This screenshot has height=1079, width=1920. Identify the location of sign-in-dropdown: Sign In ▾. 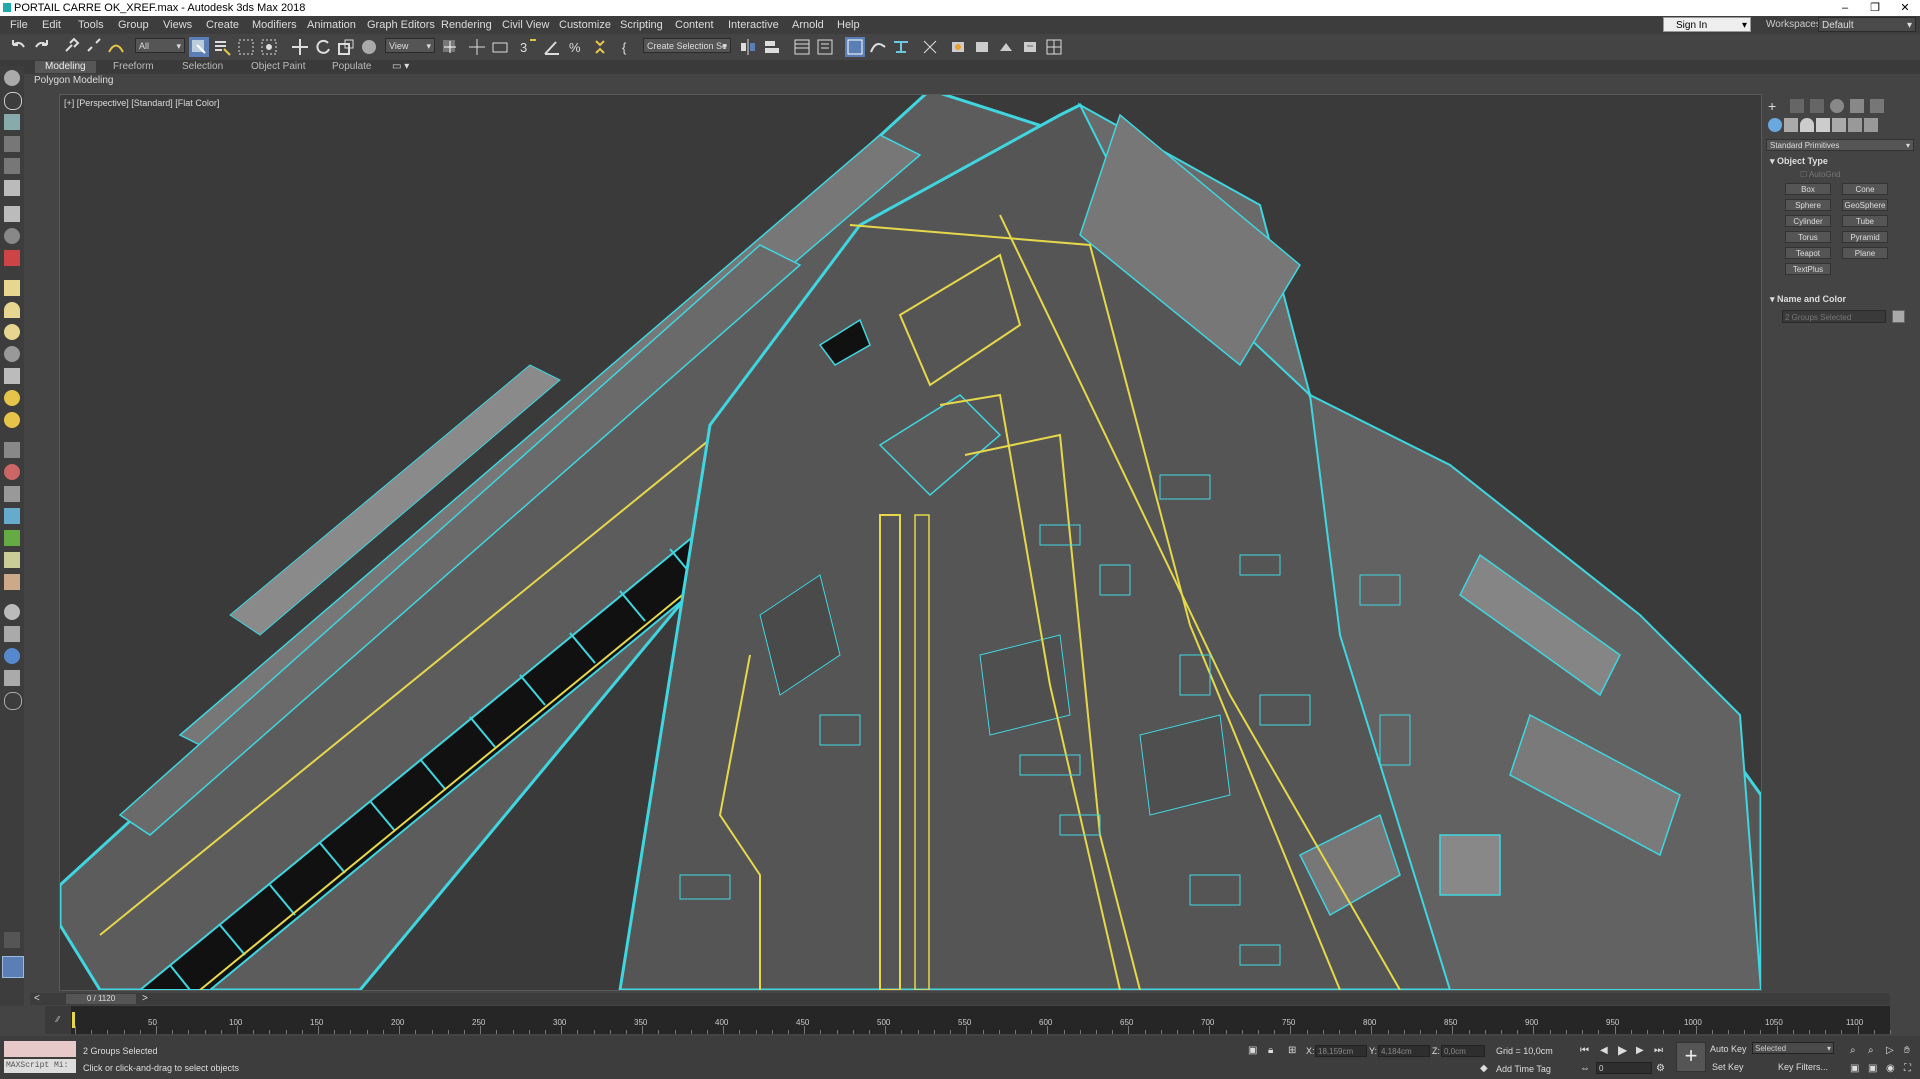
(1707, 24).